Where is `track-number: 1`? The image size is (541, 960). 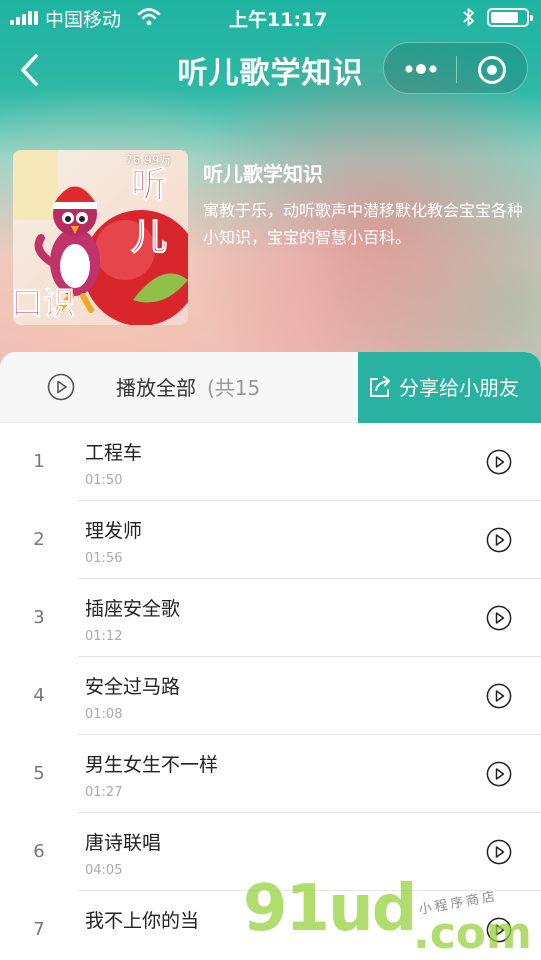 track-number: 1 is located at coordinates (39, 461).